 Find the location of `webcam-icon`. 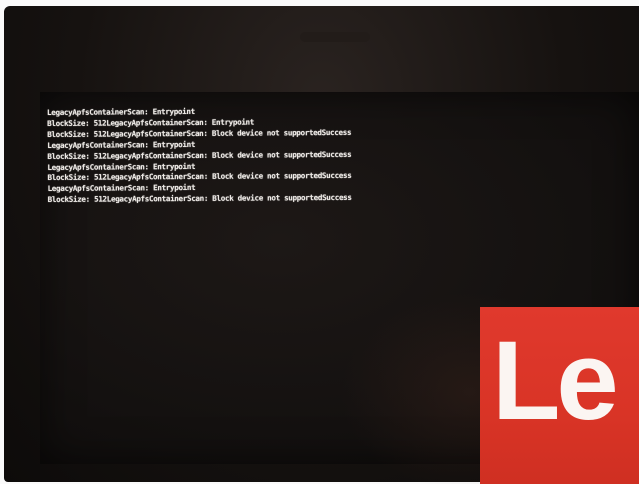

webcam-icon is located at coordinates (335, 37).